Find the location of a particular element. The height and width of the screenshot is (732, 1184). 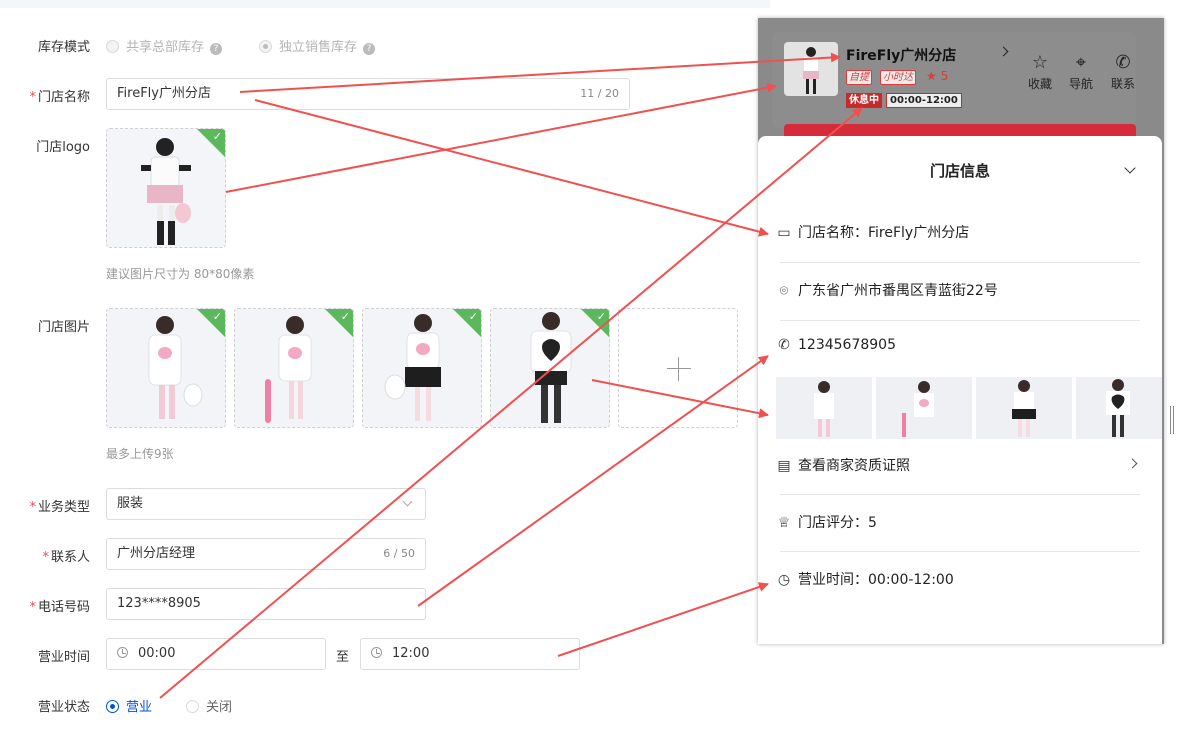

images-label: 门店图片 is located at coordinates (63, 327).